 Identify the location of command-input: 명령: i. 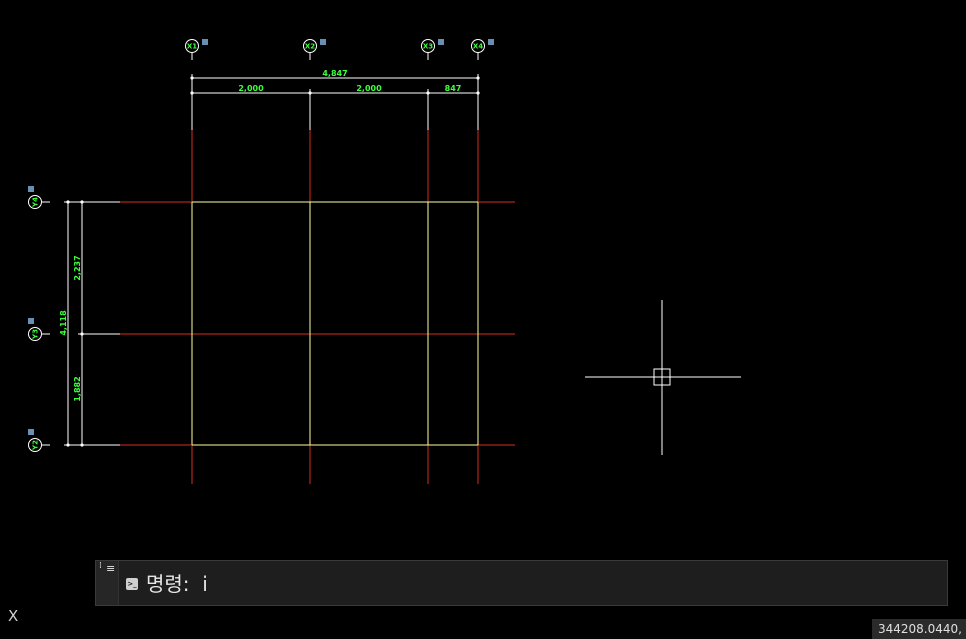
(177, 584).